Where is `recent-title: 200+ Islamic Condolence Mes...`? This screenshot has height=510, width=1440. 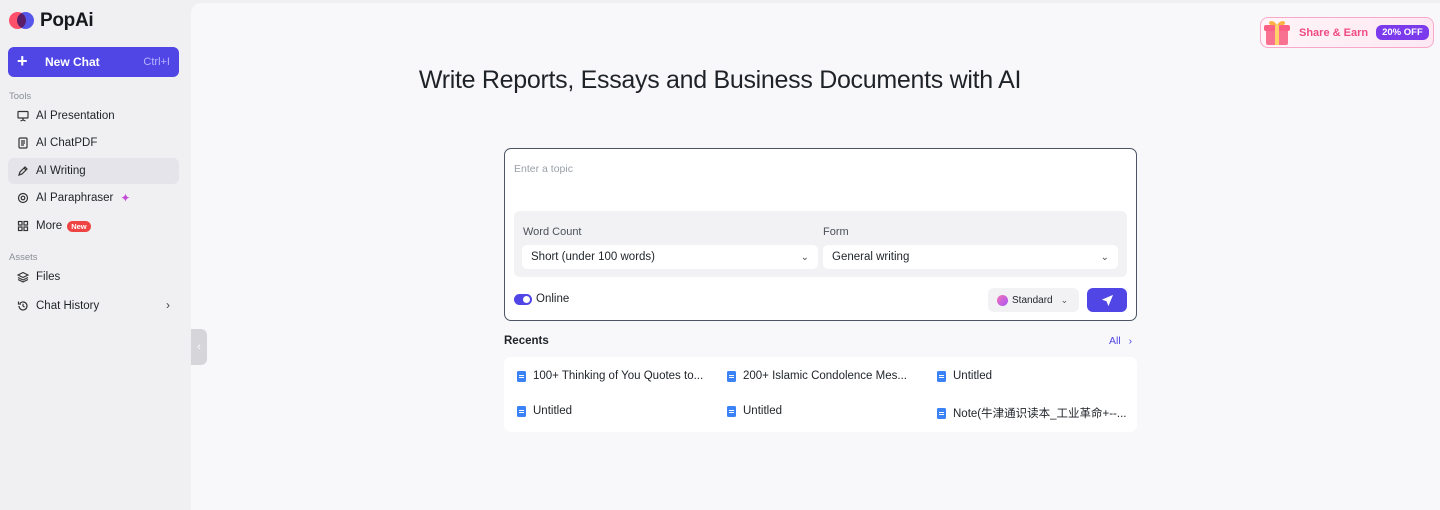 recent-title: 200+ Islamic Condolence Mes... is located at coordinates (825, 376).